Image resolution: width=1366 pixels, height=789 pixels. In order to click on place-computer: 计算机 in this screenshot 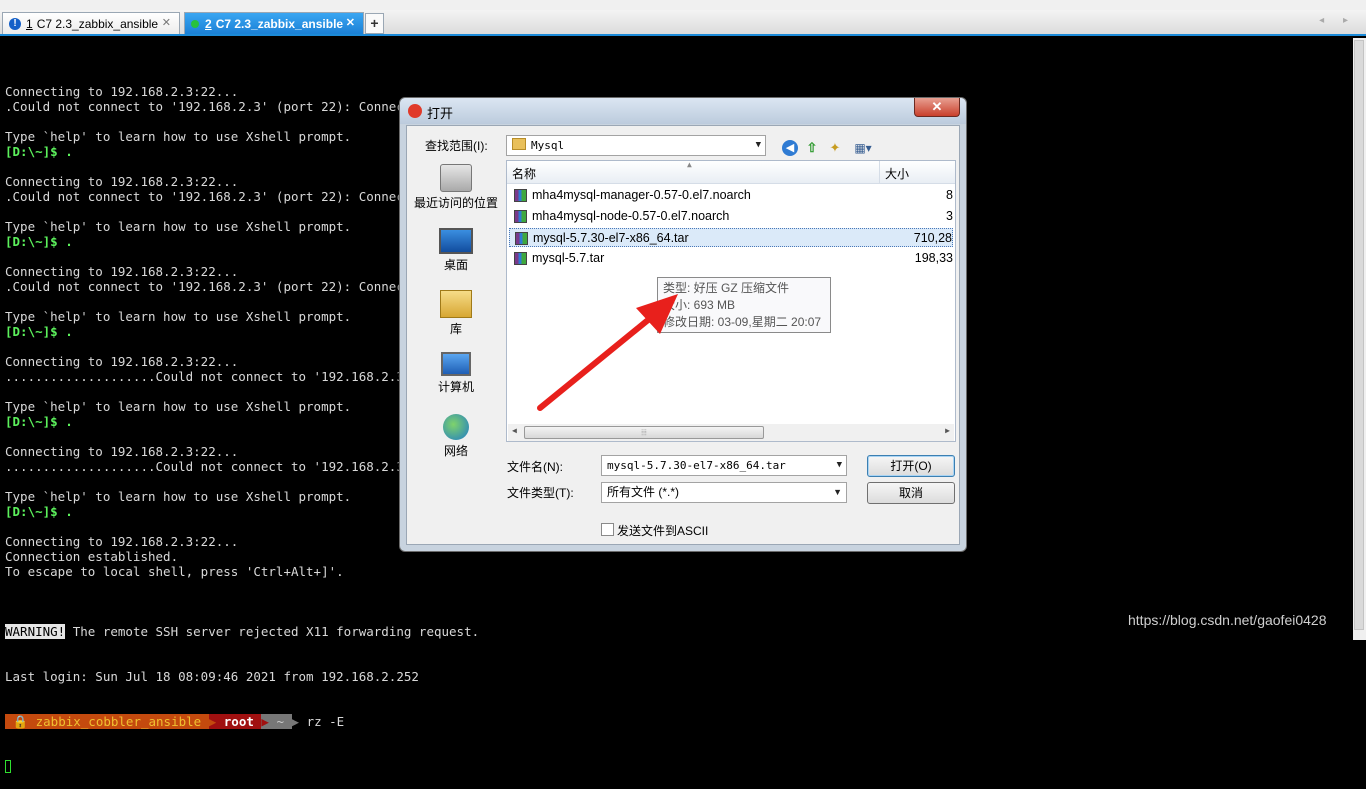, I will do `click(456, 373)`.